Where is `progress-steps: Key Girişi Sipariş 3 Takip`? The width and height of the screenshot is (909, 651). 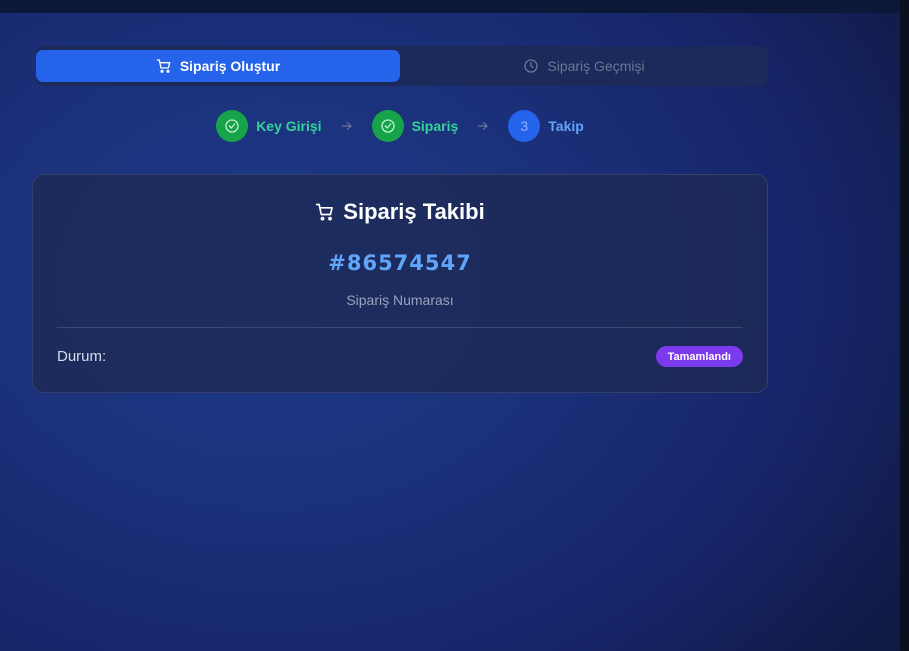 progress-steps: Key Girişi Sipariş 3 Takip is located at coordinates (400, 126).